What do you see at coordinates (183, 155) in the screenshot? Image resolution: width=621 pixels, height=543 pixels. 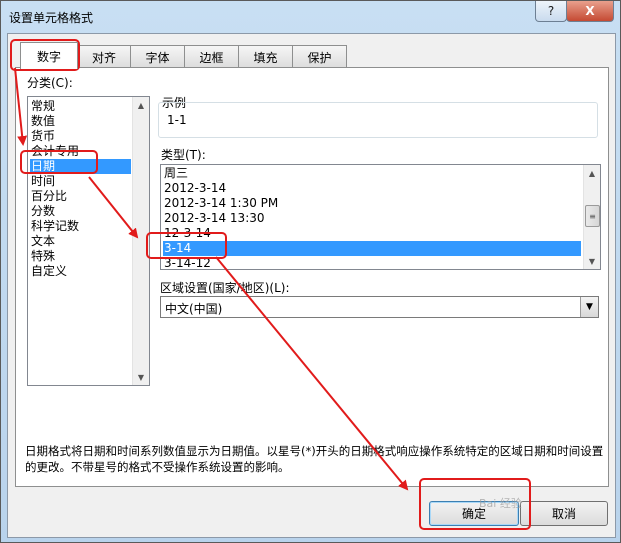 I see `type-label: 类型(T):` at bounding box center [183, 155].